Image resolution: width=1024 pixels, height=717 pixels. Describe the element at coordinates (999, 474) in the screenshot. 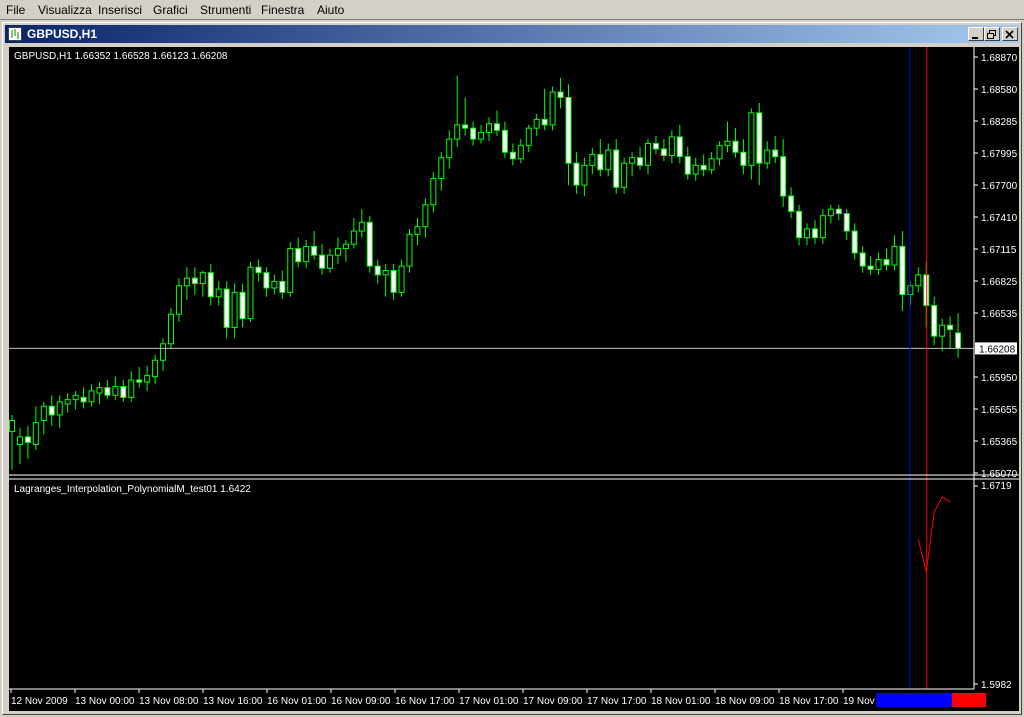

I see `price-tick-label: 1.65070` at that location.